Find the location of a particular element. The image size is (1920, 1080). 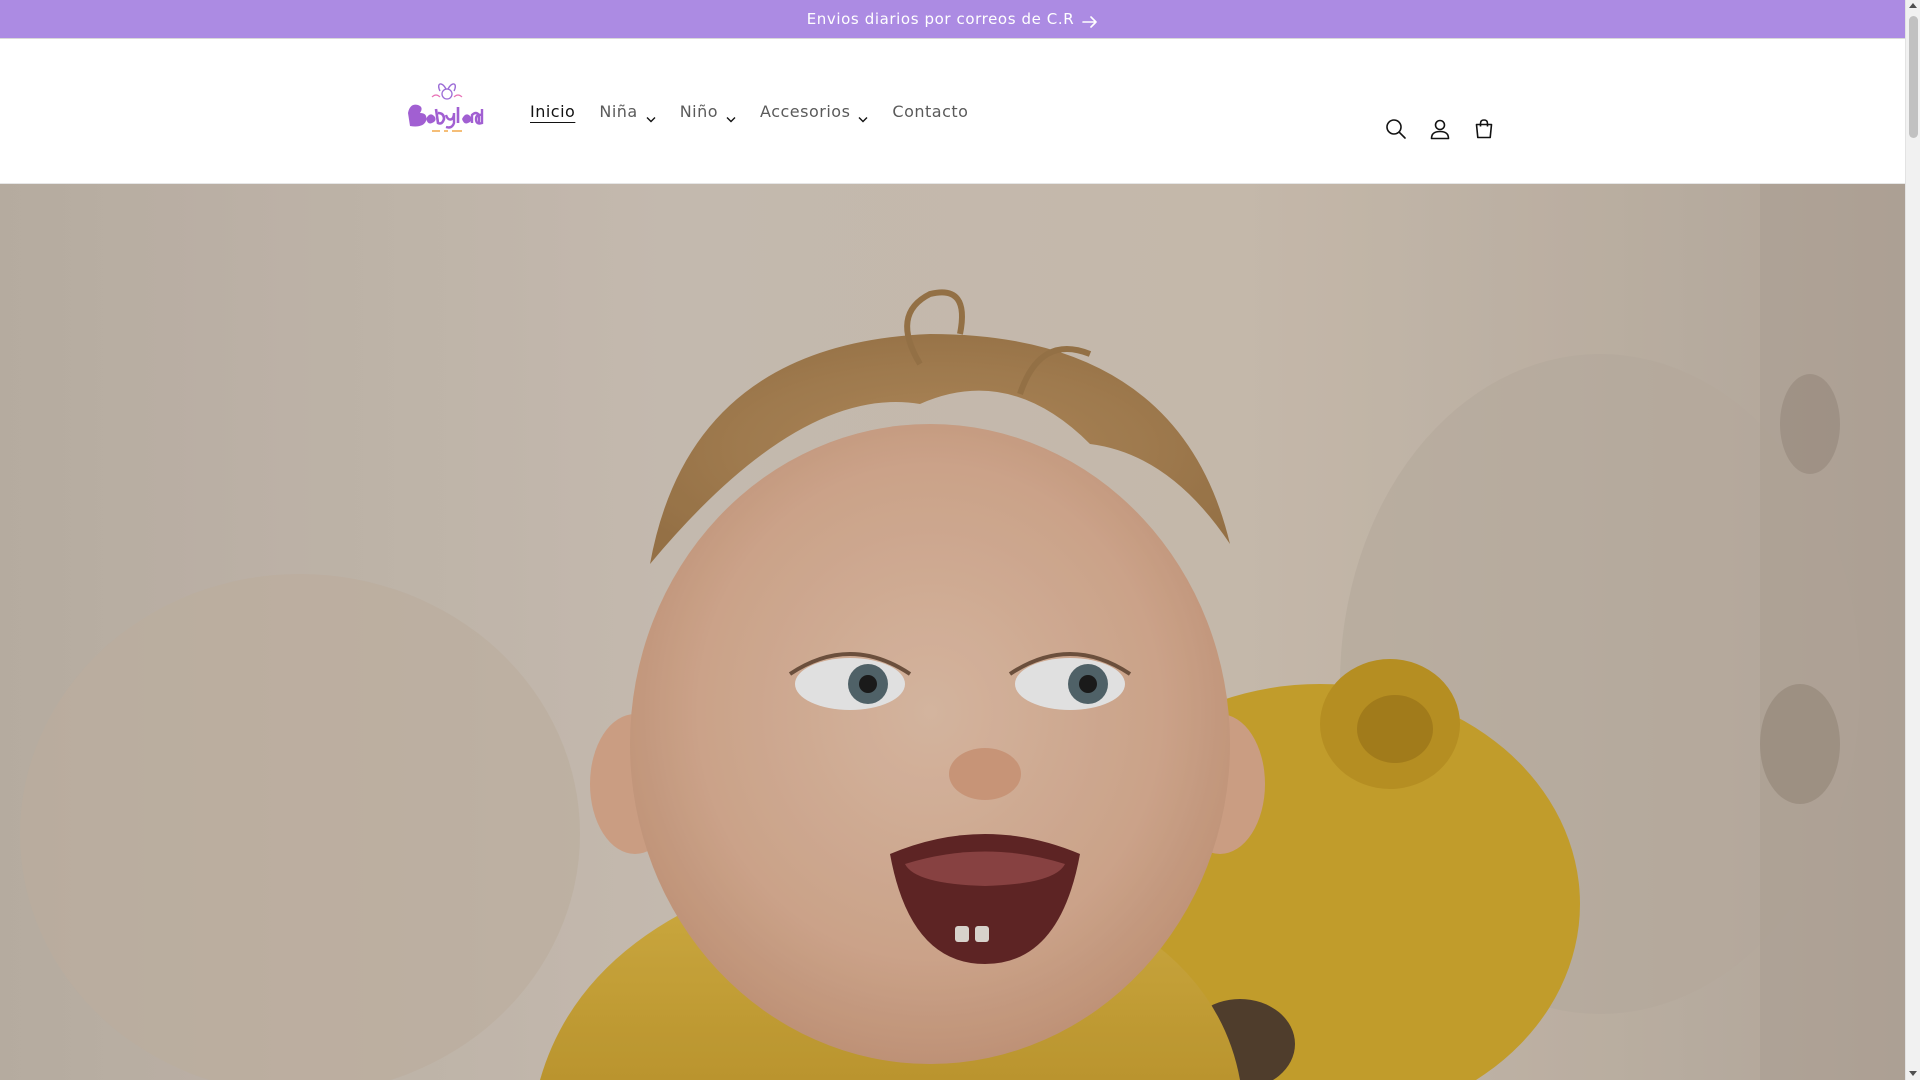

search-icon is located at coordinates (1396, 129).